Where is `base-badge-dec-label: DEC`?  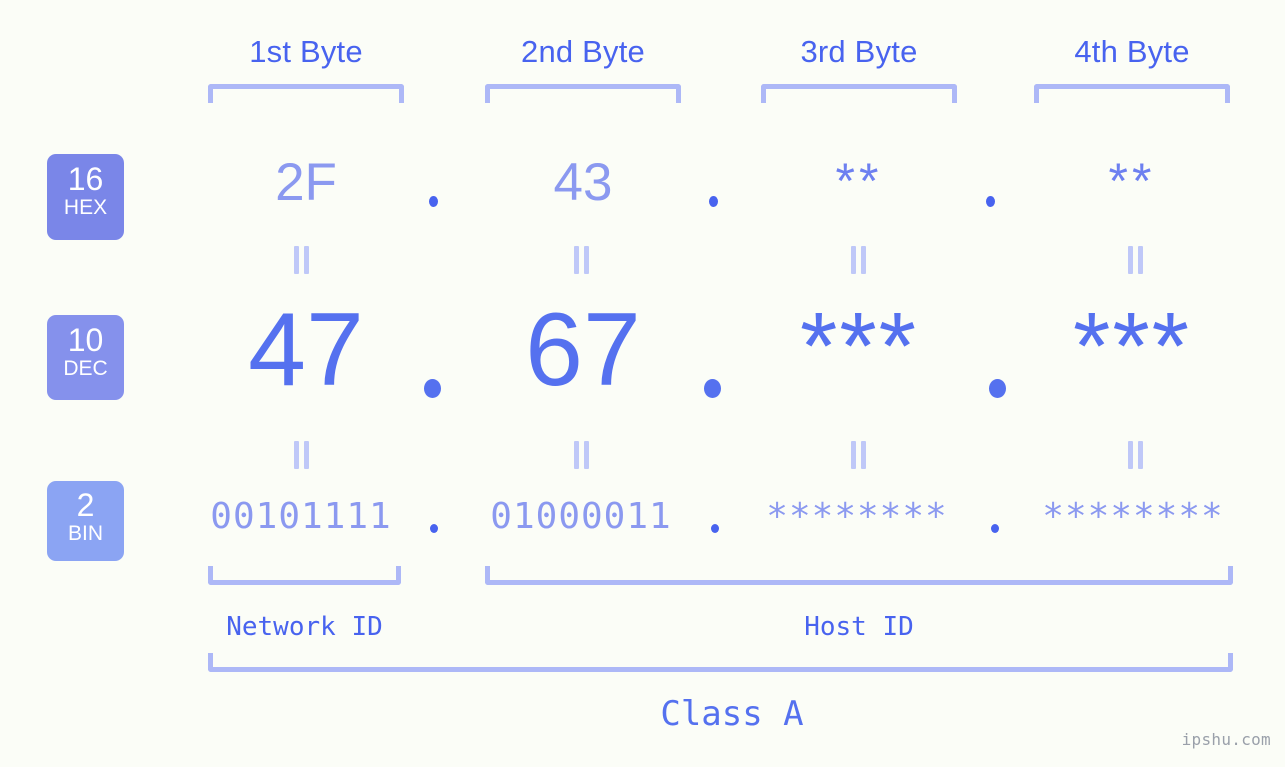
base-badge-dec-label: DEC is located at coordinates (85, 368).